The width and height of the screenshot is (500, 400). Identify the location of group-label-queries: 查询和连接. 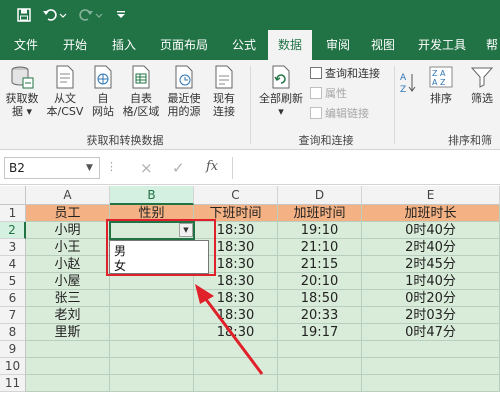
(326, 140).